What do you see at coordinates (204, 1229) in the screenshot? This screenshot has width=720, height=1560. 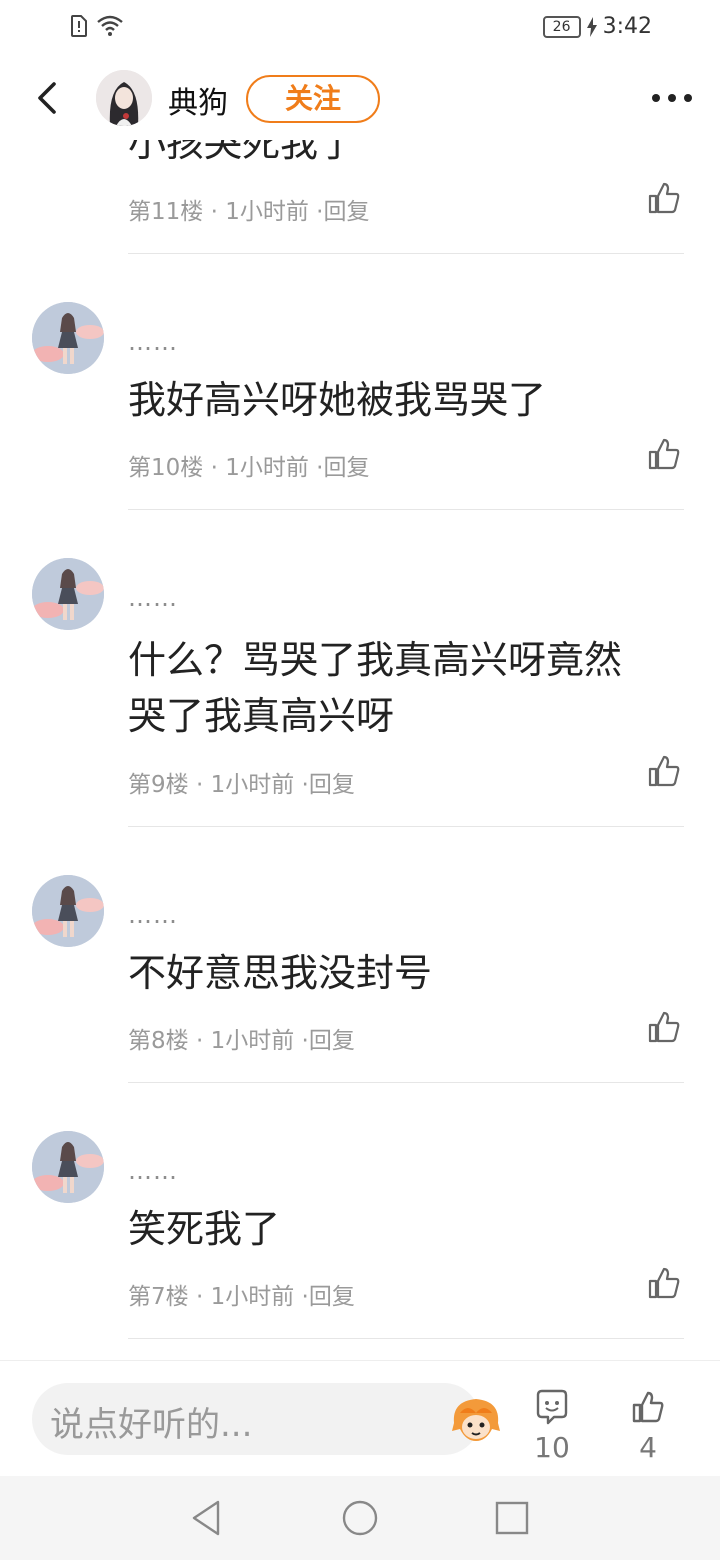 I see `comment-text: 笑死我了` at bounding box center [204, 1229].